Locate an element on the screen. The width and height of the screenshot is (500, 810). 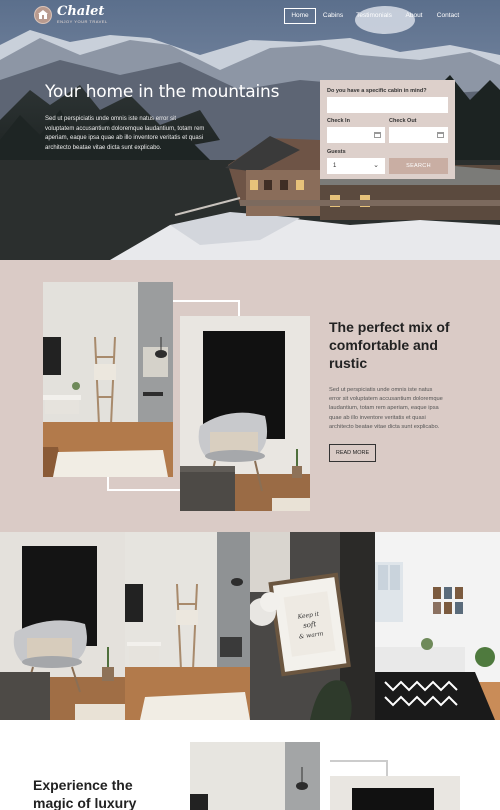
brand-name: Chalet is located at coordinates (81, 11).